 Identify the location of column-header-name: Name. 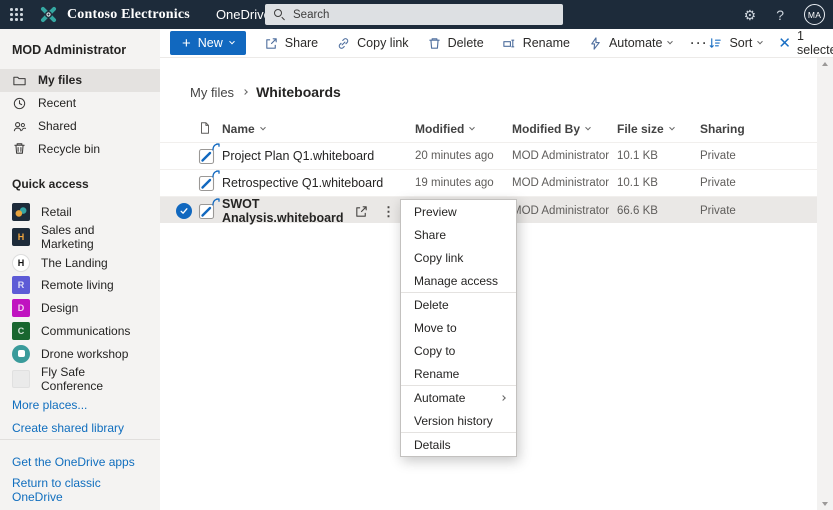
(318, 129).